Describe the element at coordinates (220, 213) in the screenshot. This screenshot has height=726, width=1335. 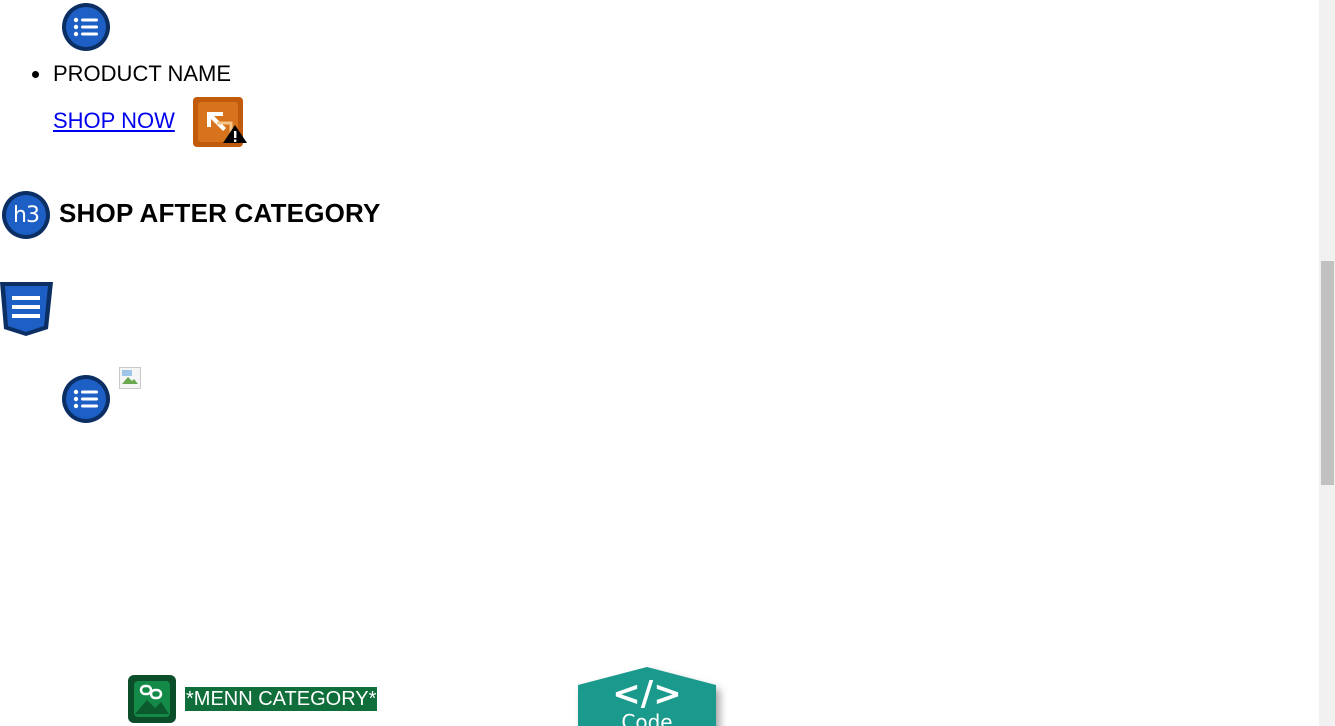
I see `section-heading: SHOP AFTER CATEGORY` at that location.